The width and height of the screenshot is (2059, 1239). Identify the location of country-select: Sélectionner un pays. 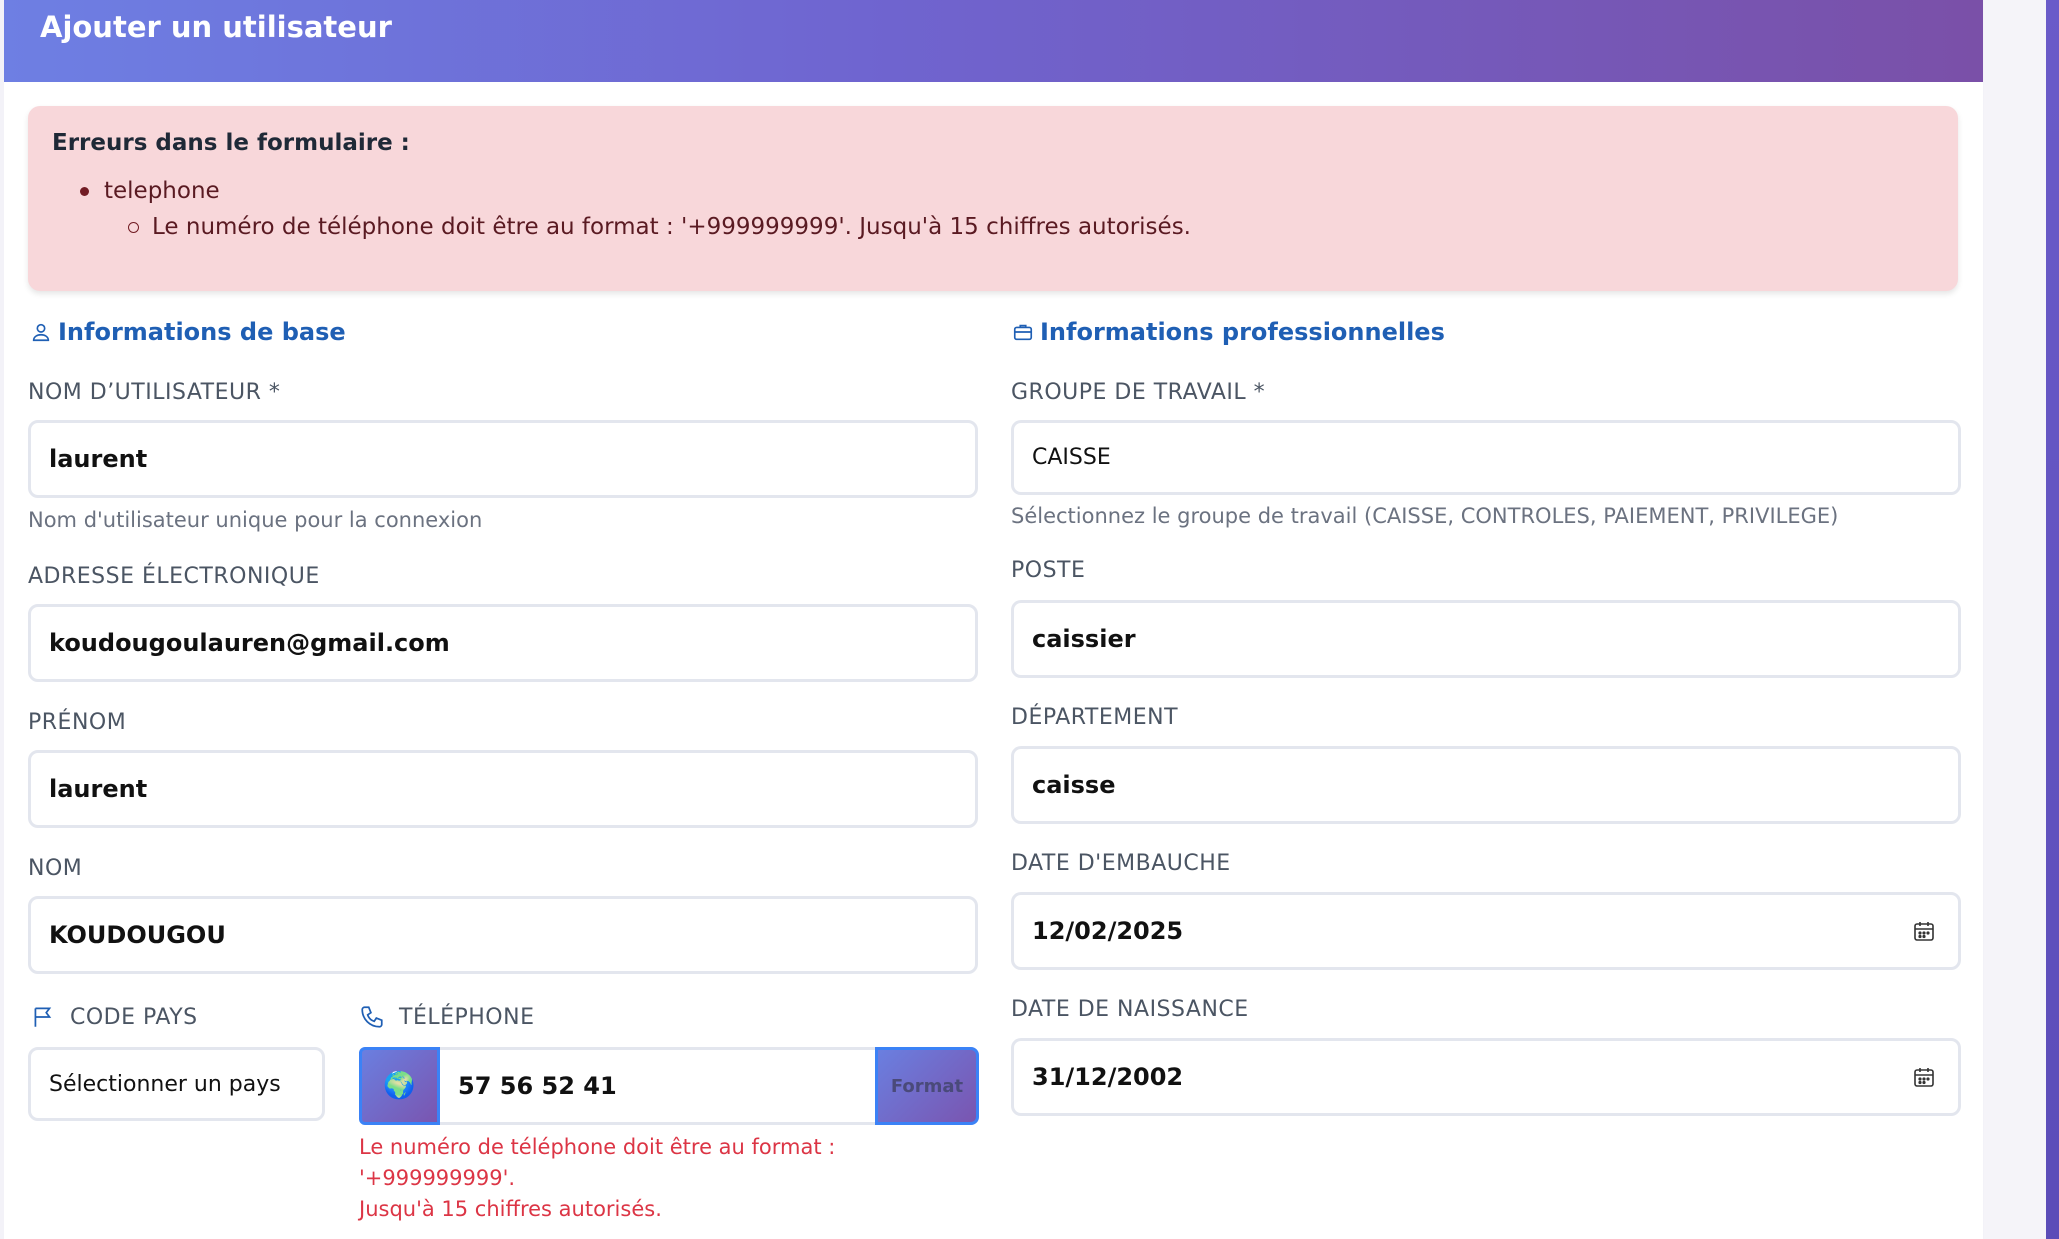
(176, 1084).